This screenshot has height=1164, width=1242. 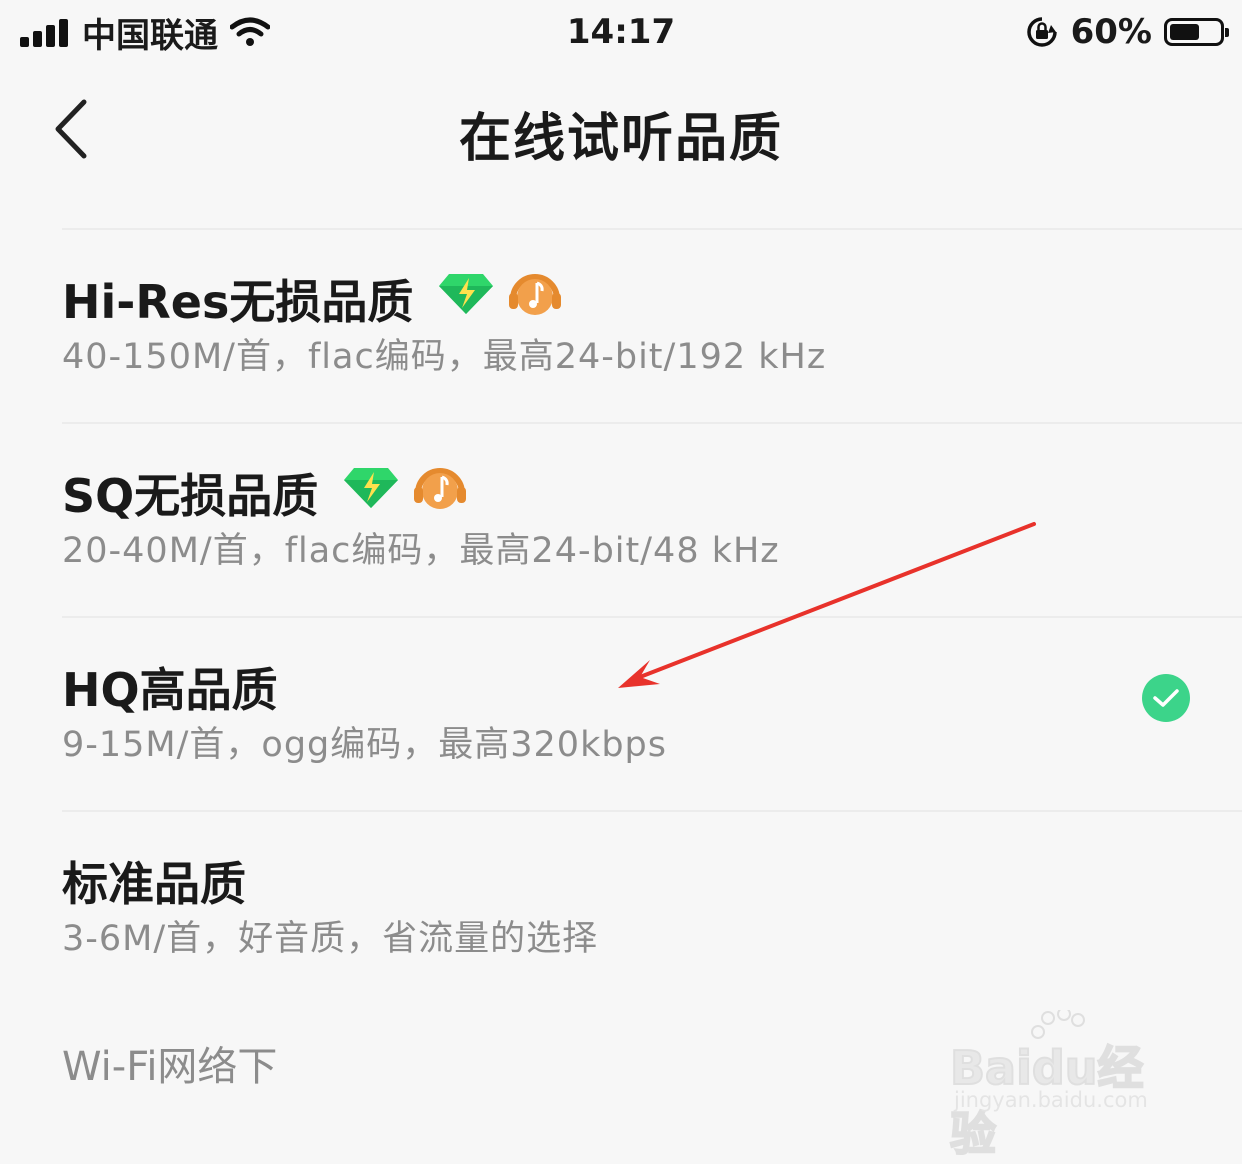 I want to click on option-title: SQ无损品质, so click(x=190, y=496).